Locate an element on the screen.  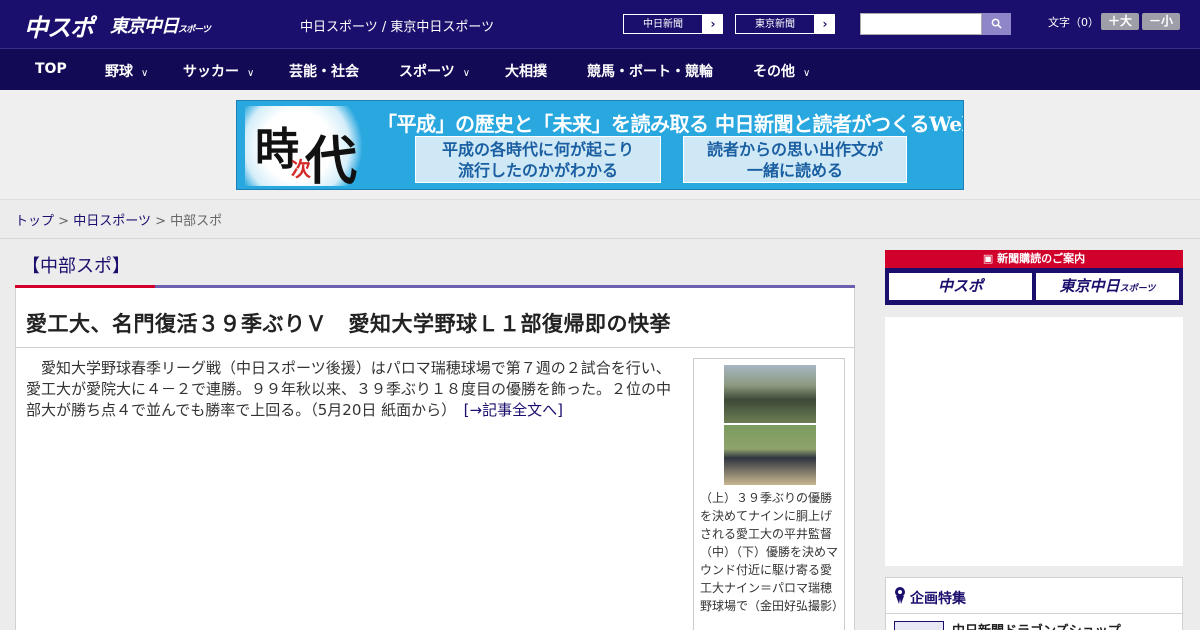
nav-label: 大相撲 is located at coordinates (526, 72).